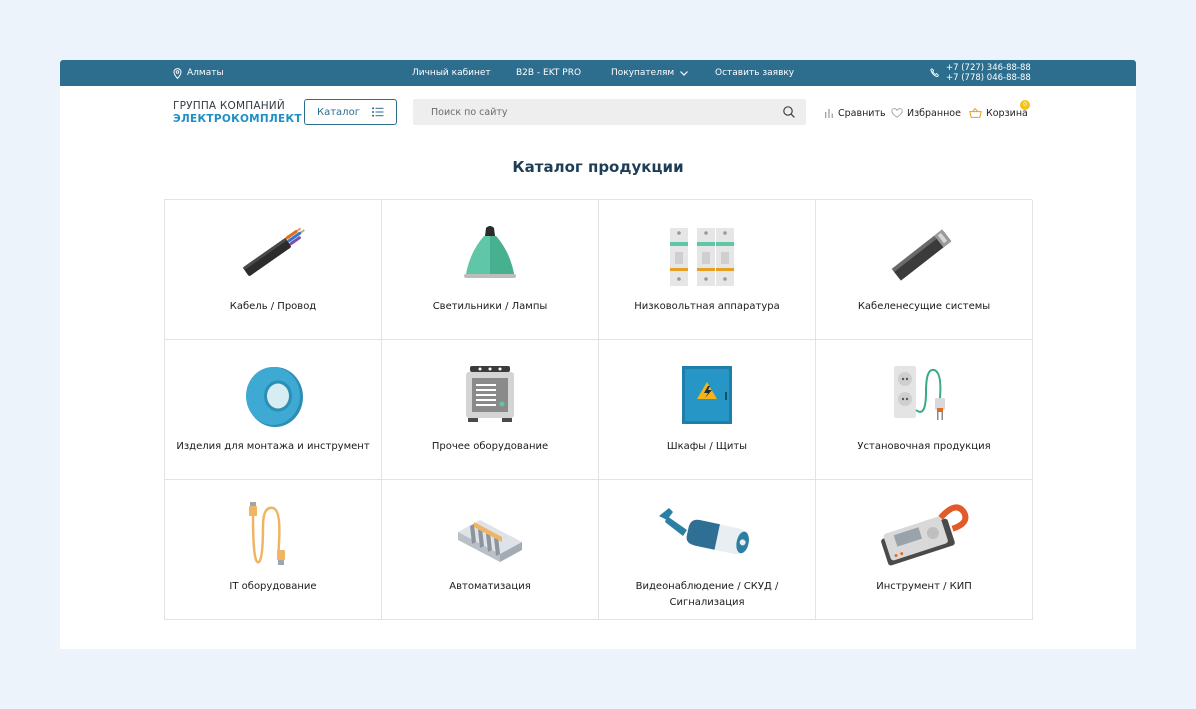 This screenshot has height=709, width=1196. I want to click on clamp-meter-icon, so click(925, 535).